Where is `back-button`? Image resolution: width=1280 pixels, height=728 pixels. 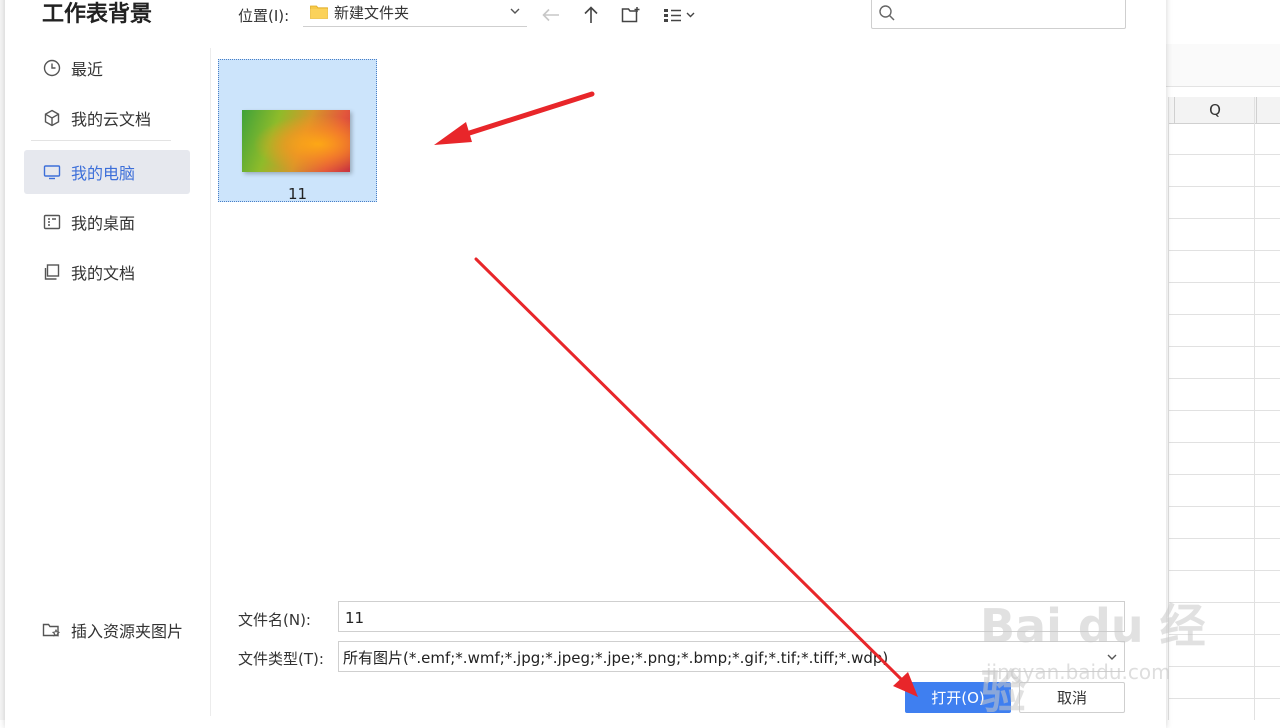
back-button is located at coordinates (551, 15).